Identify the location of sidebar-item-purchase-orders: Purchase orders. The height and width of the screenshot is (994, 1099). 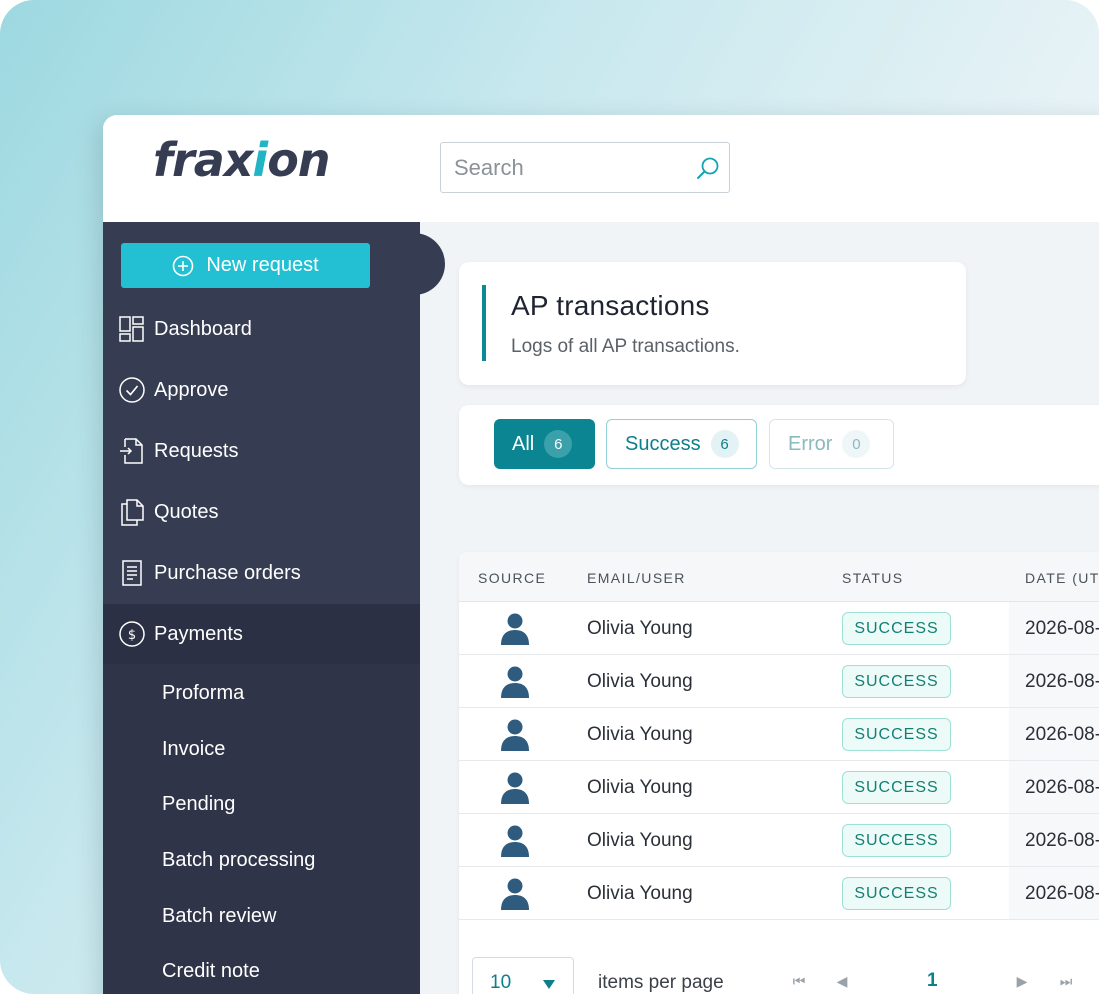
(261, 573).